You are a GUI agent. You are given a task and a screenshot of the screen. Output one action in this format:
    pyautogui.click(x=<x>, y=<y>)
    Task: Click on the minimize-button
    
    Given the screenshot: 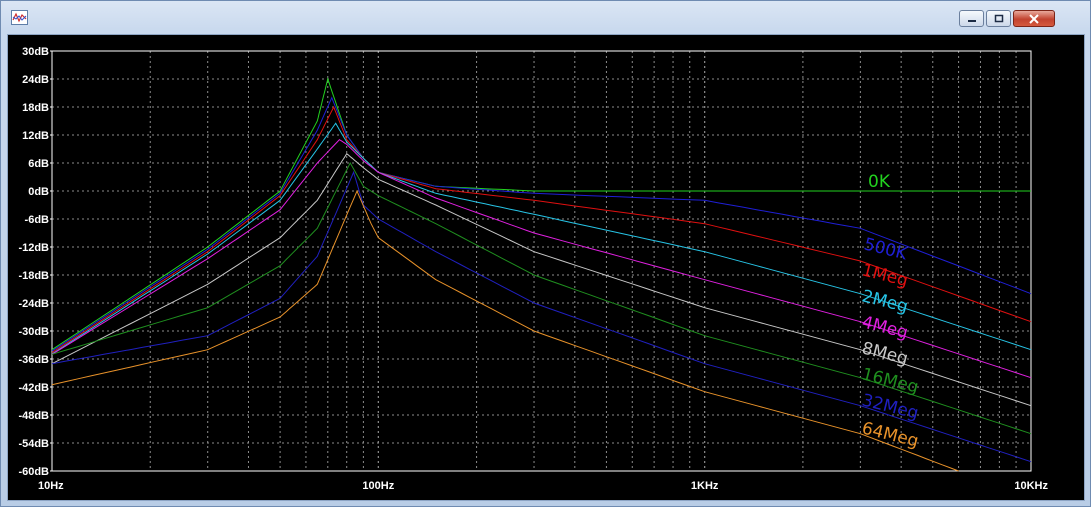 What is the action you would take?
    pyautogui.click(x=971, y=18)
    